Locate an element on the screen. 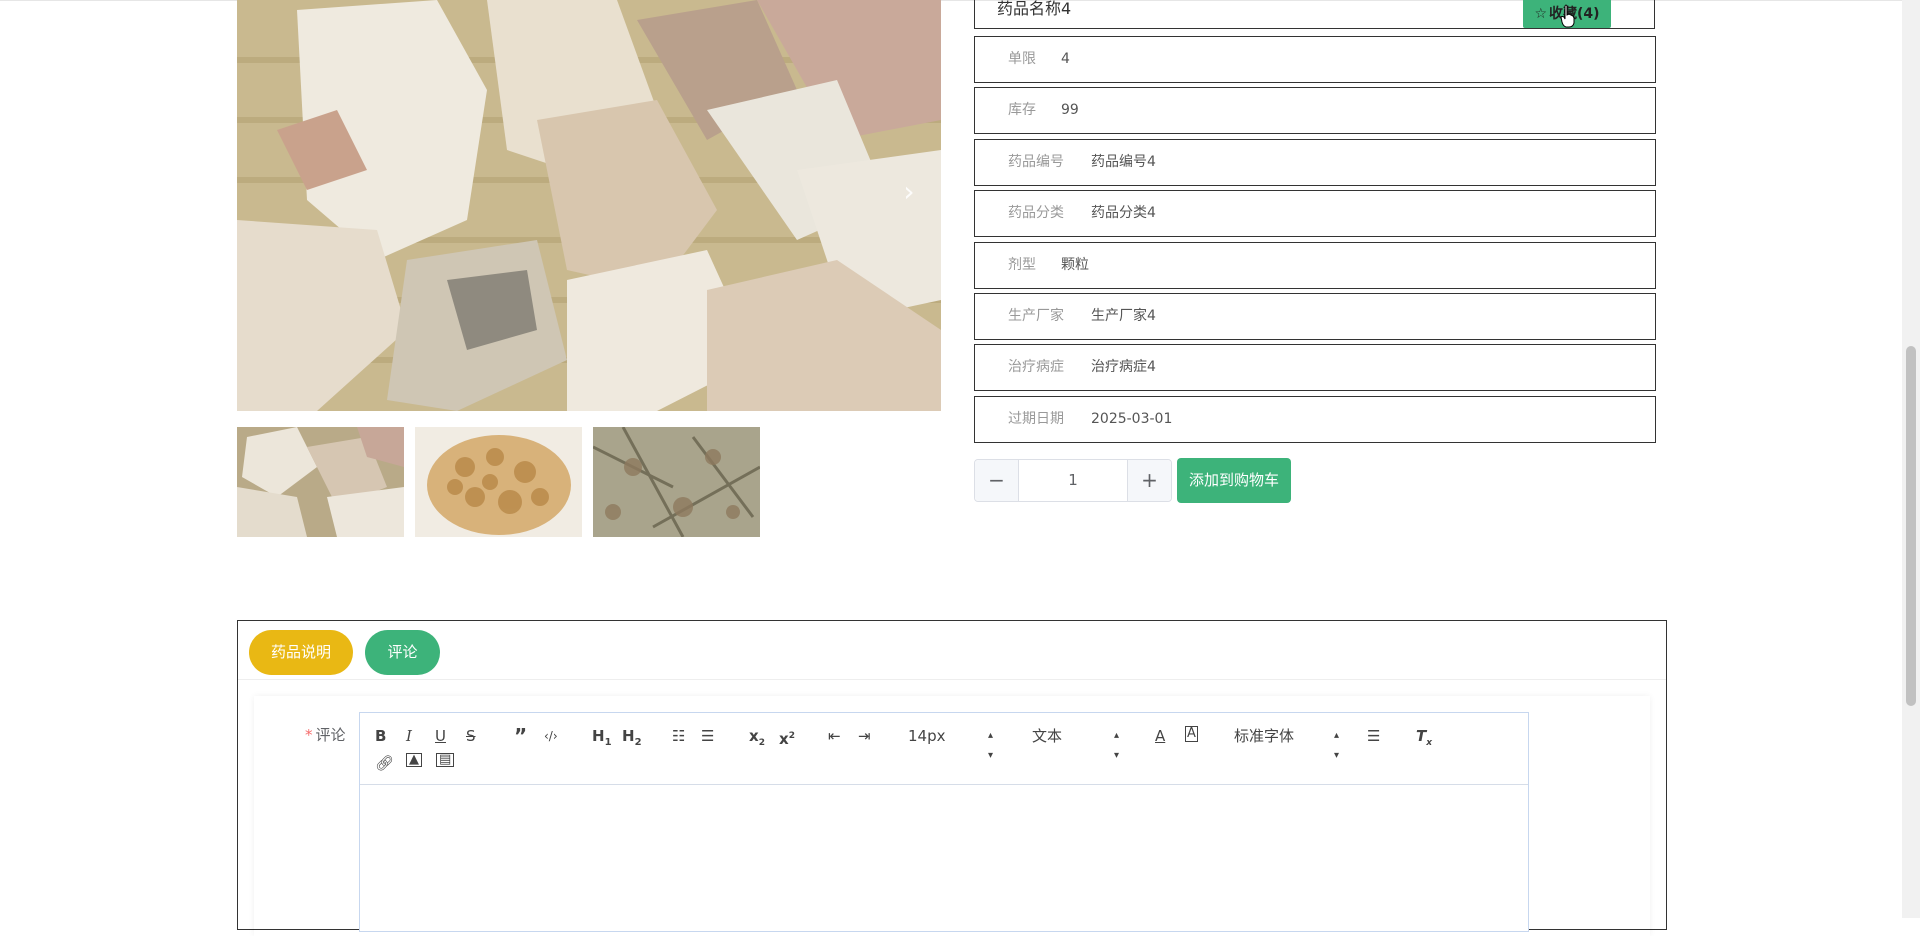 The height and width of the screenshot is (936, 1920). detail-value: 2025-03-01 is located at coordinates (1132, 419).